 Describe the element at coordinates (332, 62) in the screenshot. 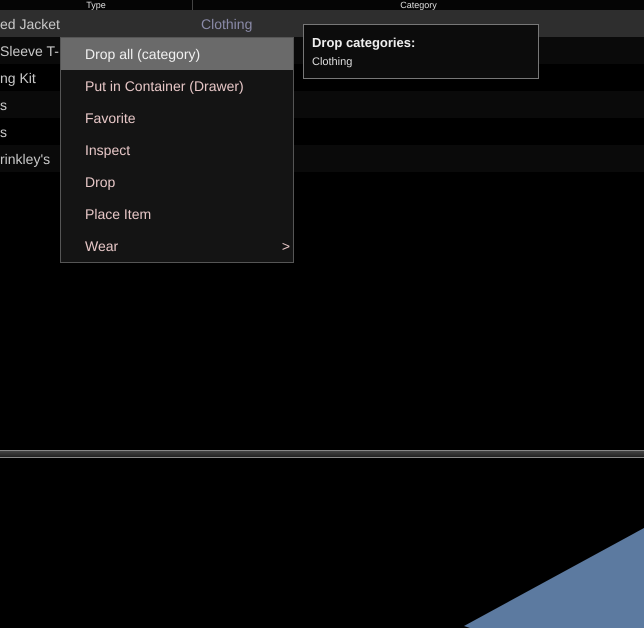

I see `tooltip-text: Clothing` at that location.